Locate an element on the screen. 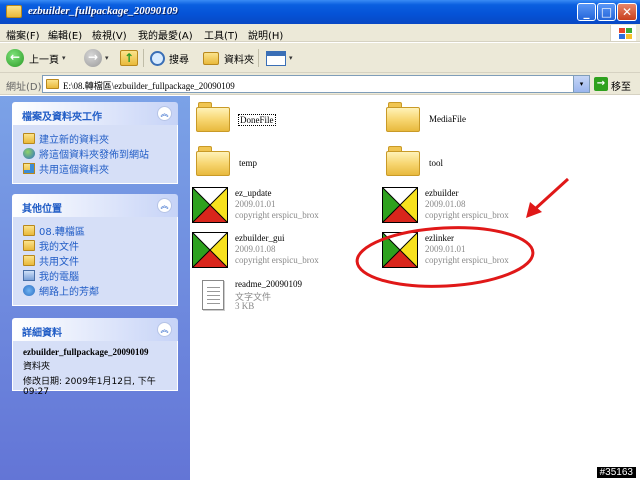 The height and width of the screenshot is (480, 640). menu-edit: 編輯(E) is located at coordinates (65, 34).